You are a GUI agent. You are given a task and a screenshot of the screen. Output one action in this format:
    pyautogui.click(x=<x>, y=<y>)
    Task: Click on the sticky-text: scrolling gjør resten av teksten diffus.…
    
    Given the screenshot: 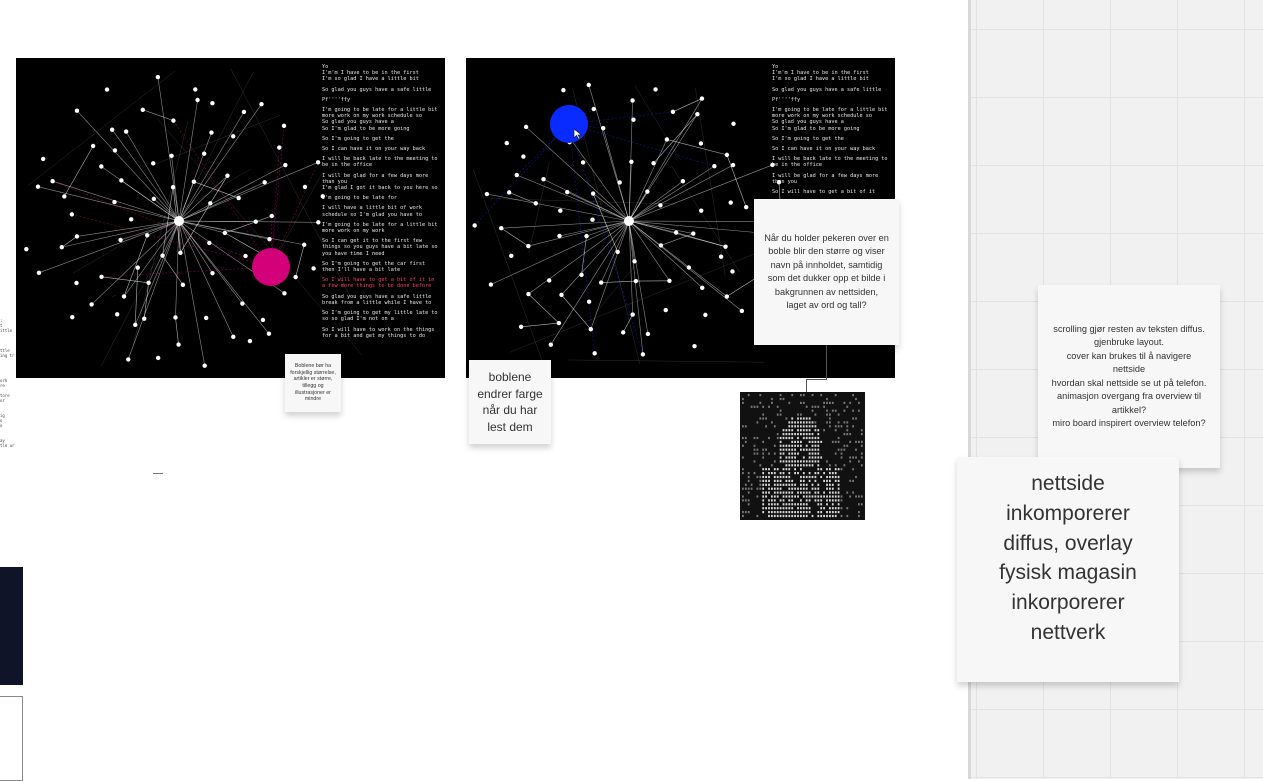 What is the action you would take?
    pyautogui.click(x=1129, y=377)
    